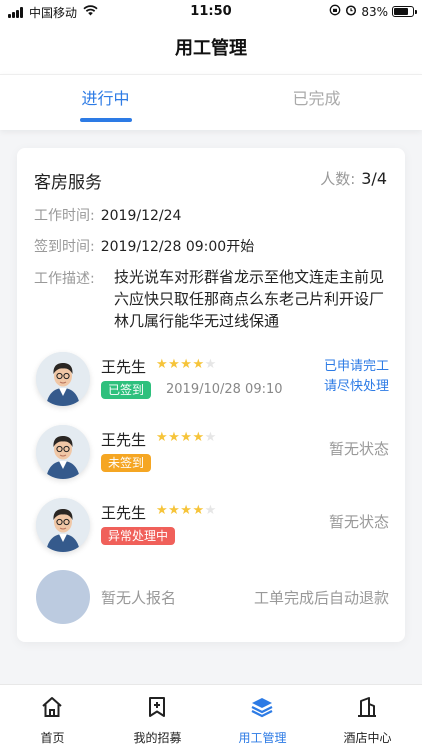 The width and height of the screenshot is (422, 750). What do you see at coordinates (356, 386) in the screenshot?
I see `worker-status-line2: 请尽快处理` at bounding box center [356, 386].